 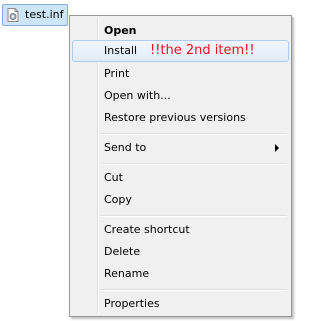 What do you see at coordinates (120, 30) in the screenshot?
I see `menu-item-label: Open` at bounding box center [120, 30].